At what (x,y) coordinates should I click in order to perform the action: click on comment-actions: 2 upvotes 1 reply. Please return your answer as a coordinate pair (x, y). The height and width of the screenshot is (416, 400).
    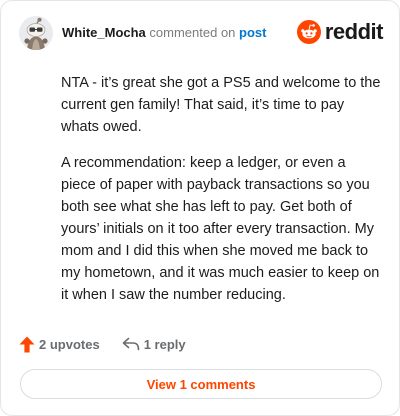
    Looking at the image, I should click on (102, 344).